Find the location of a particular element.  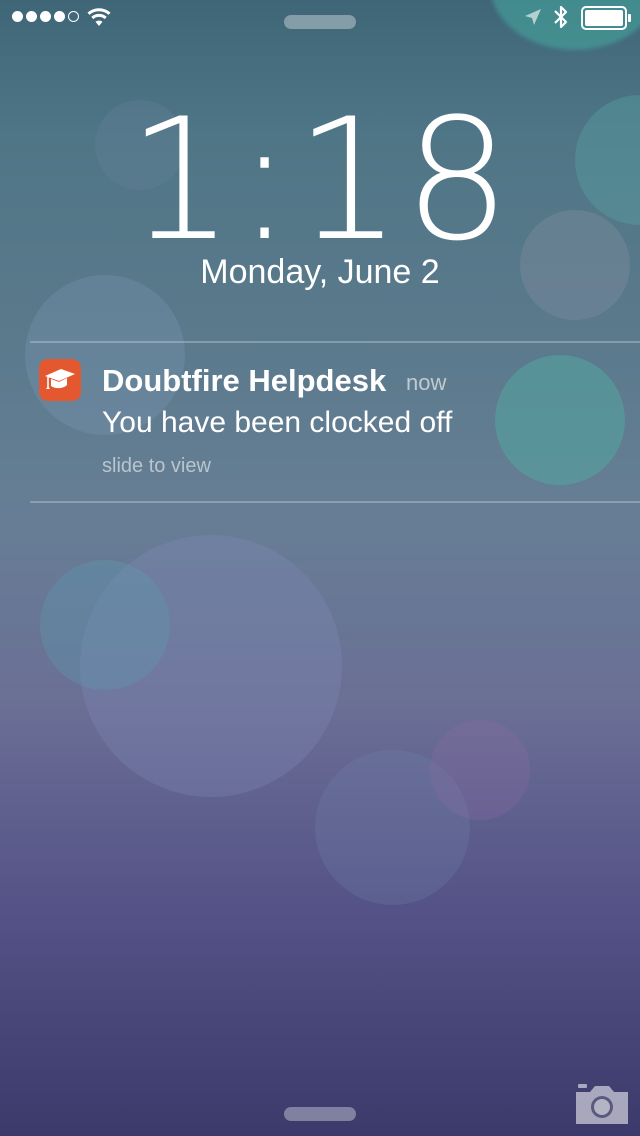

notification-message: You have been clocked off is located at coordinates (277, 422).